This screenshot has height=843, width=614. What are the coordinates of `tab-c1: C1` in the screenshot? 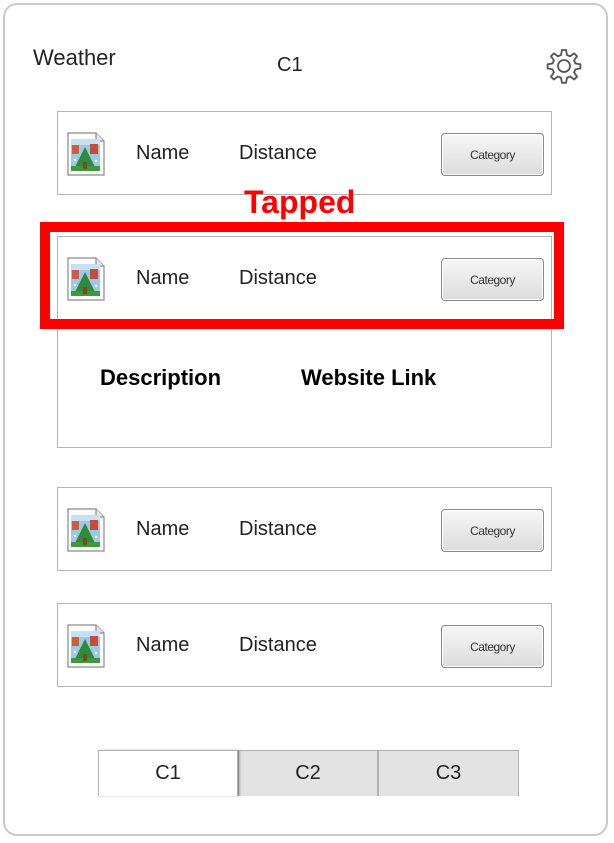 It's located at (168, 773).